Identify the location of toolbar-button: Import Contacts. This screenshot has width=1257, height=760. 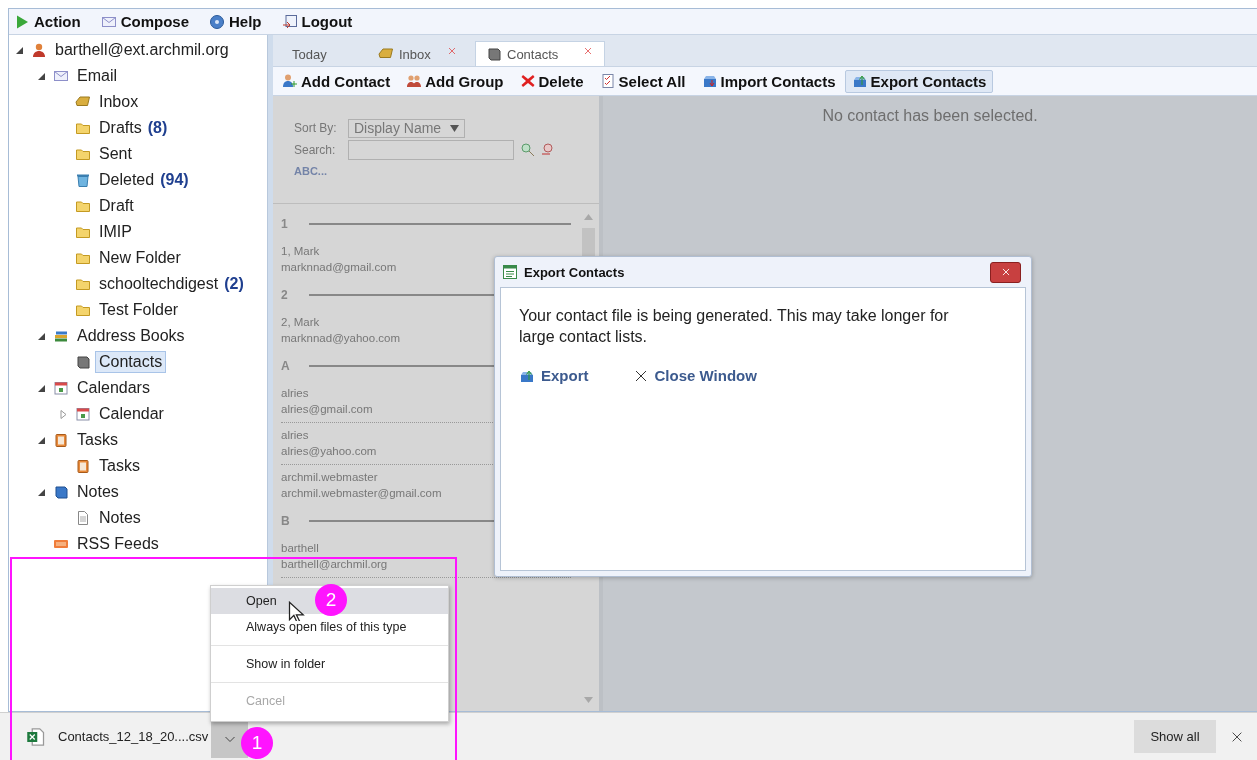
(768, 81).